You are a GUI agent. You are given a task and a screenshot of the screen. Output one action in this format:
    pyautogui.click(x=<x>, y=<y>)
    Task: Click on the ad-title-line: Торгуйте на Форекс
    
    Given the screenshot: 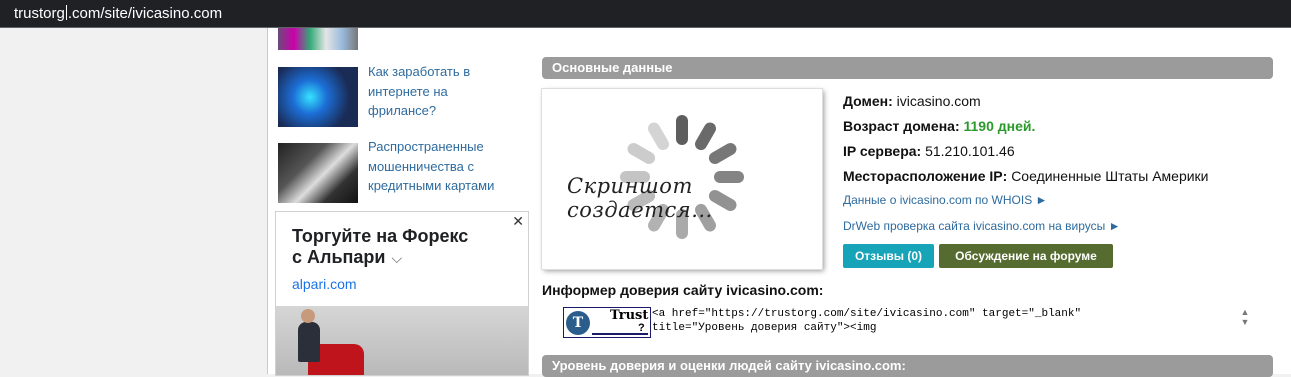 What is the action you would take?
    pyautogui.click(x=392, y=236)
    